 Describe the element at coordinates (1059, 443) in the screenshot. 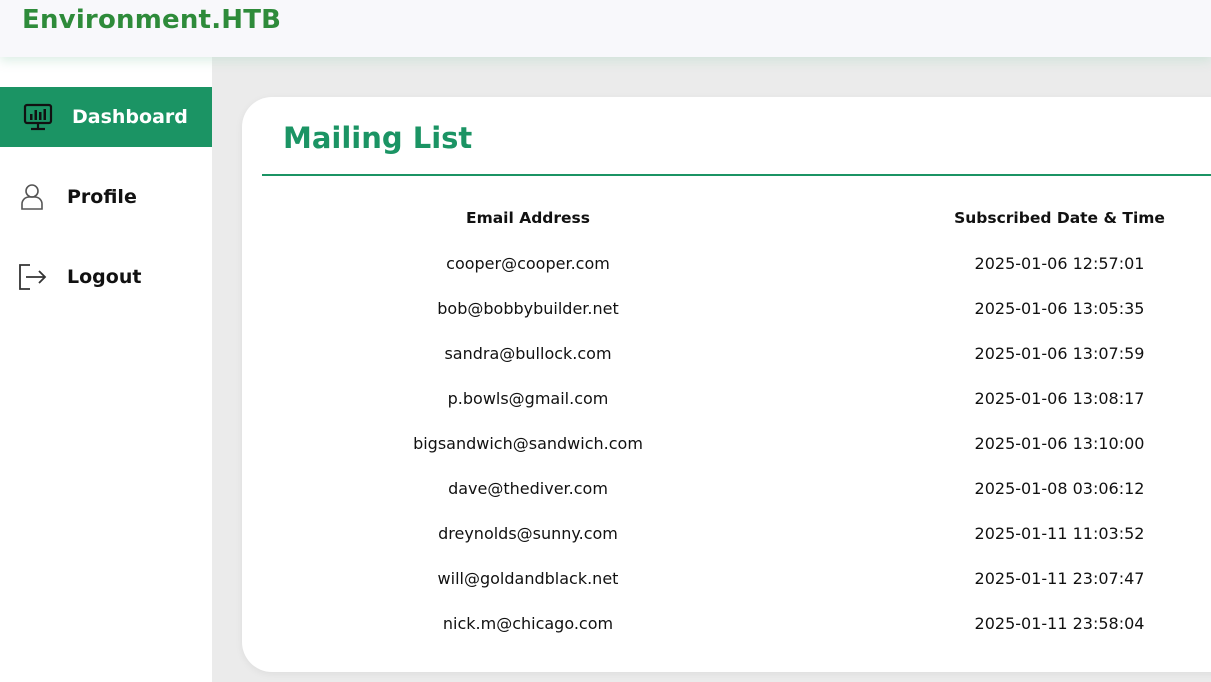

I see `subscribed-date-cell: 2025-01-06 13:10:00` at that location.